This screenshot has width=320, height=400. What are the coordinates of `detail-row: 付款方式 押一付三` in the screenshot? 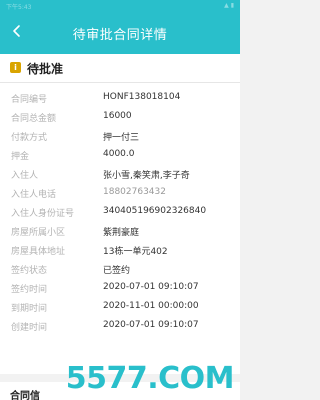 It's located at (120, 137).